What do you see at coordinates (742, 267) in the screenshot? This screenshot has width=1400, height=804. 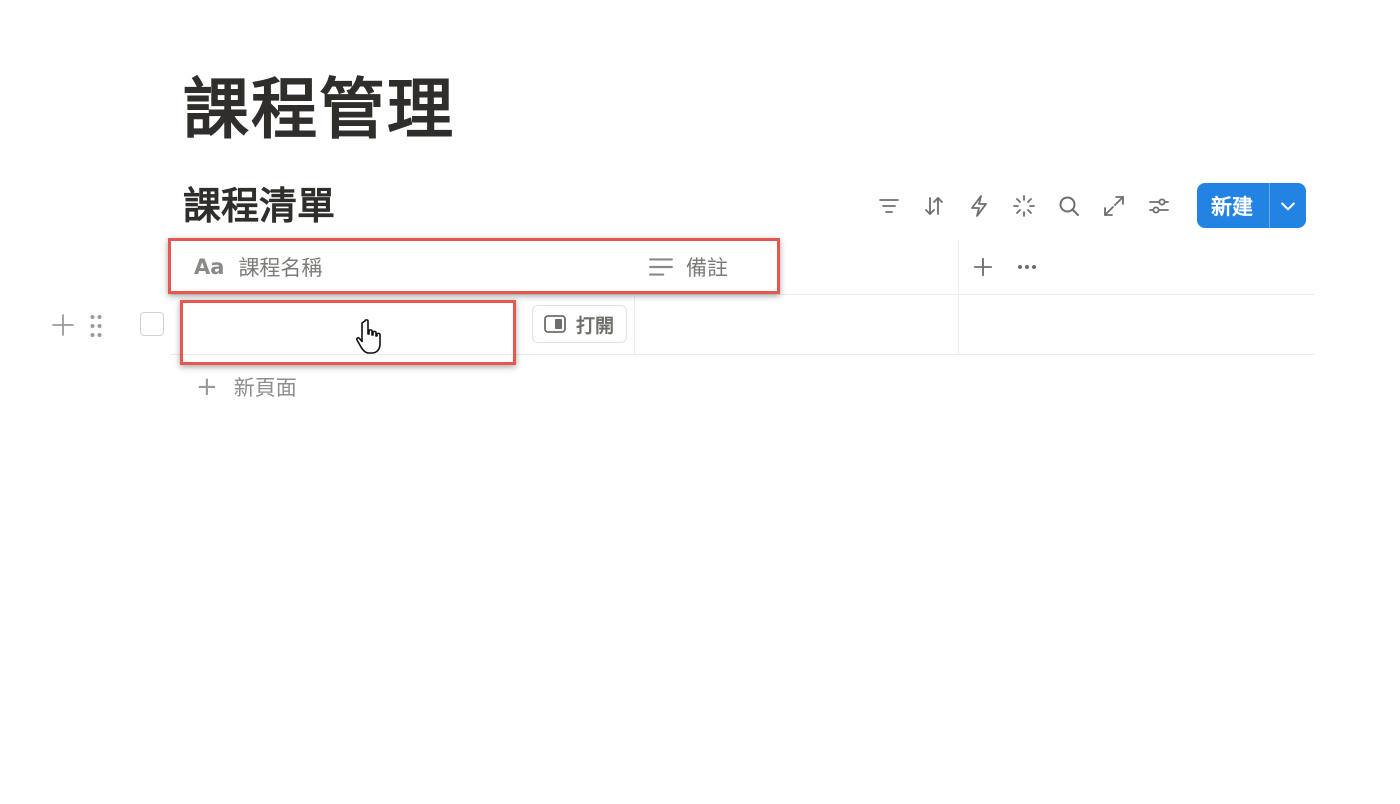 I see `table-header: Aa 課程名稱 備註` at bounding box center [742, 267].